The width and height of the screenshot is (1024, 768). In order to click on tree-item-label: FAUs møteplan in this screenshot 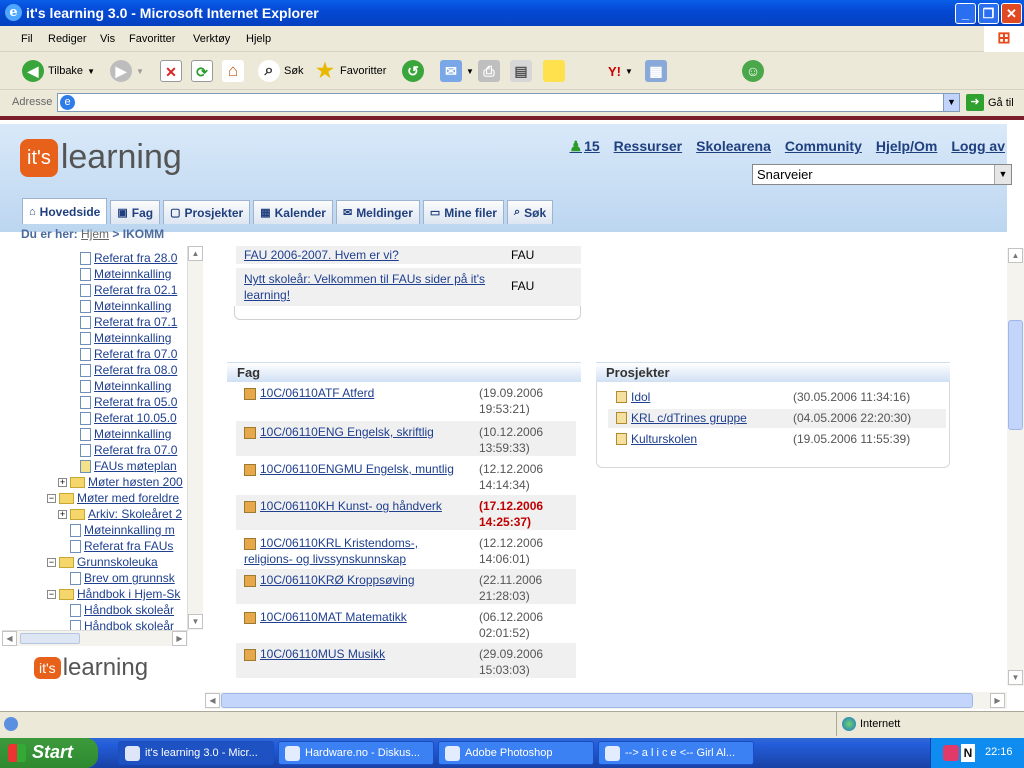, I will do `click(135, 466)`.